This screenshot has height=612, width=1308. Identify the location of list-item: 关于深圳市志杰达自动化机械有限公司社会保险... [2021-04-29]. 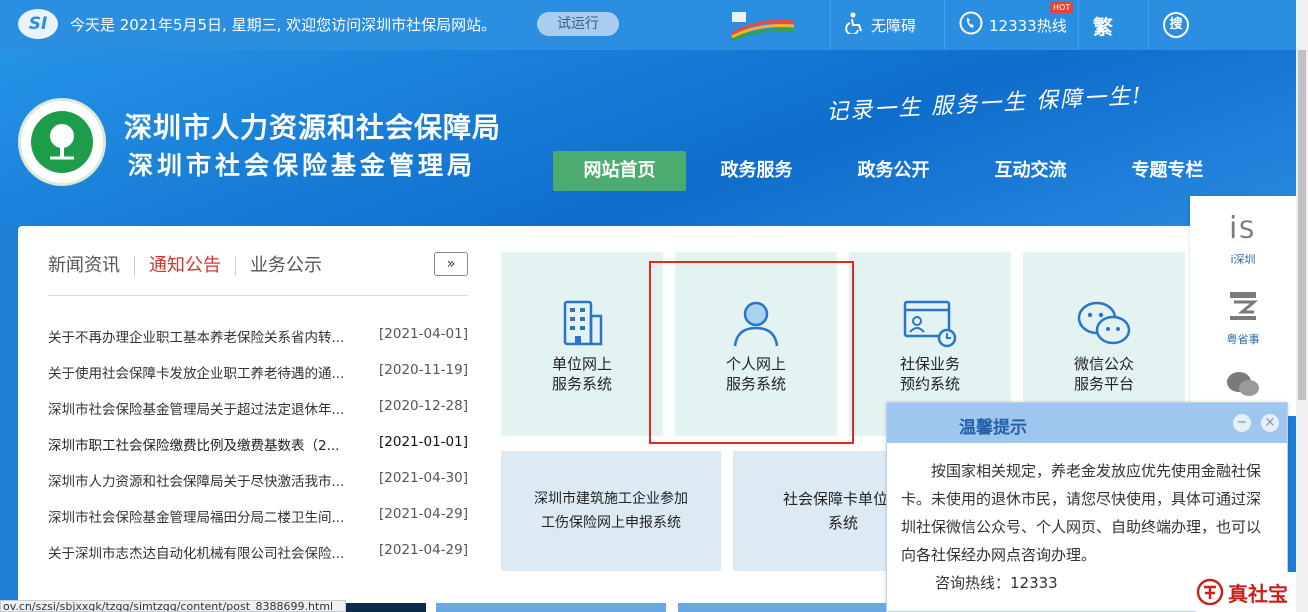
(258, 560).